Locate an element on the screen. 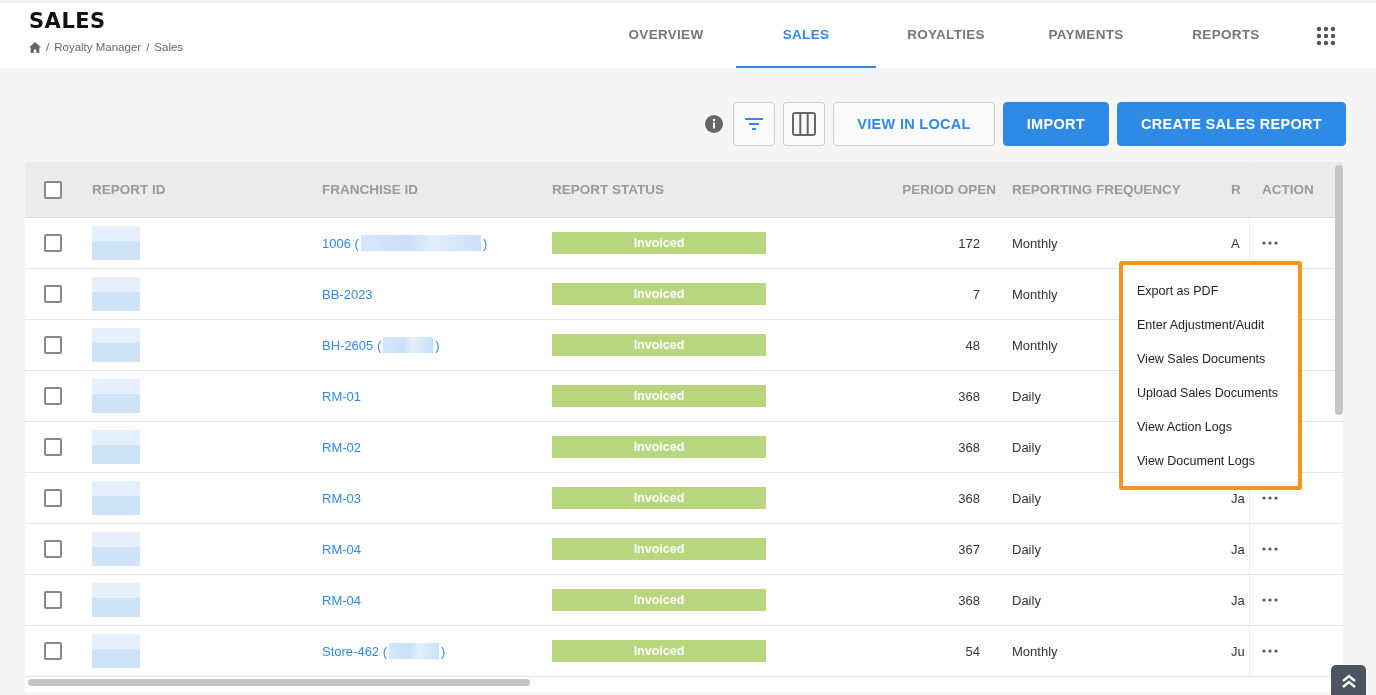  columns-button is located at coordinates (804, 124).